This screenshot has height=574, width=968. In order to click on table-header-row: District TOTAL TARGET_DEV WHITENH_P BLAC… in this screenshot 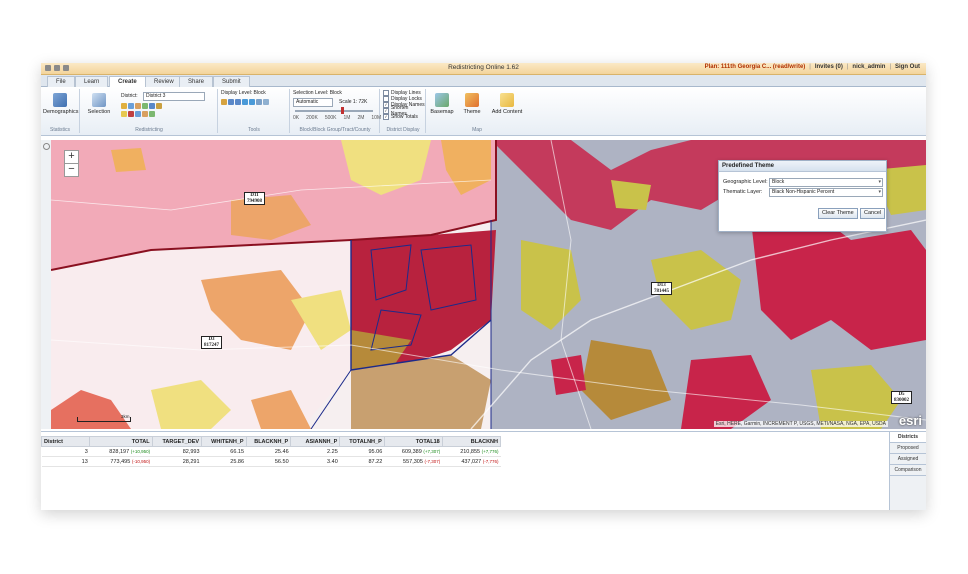, I will do `click(271, 441)`.